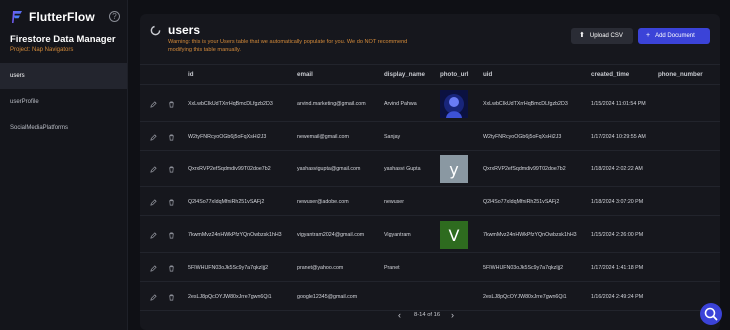 The height and width of the screenshot is (330, 730). I want to click on cell-uid: QxrxRVP2efSqdmdiv99T02doe7b2, so click(524, 169).